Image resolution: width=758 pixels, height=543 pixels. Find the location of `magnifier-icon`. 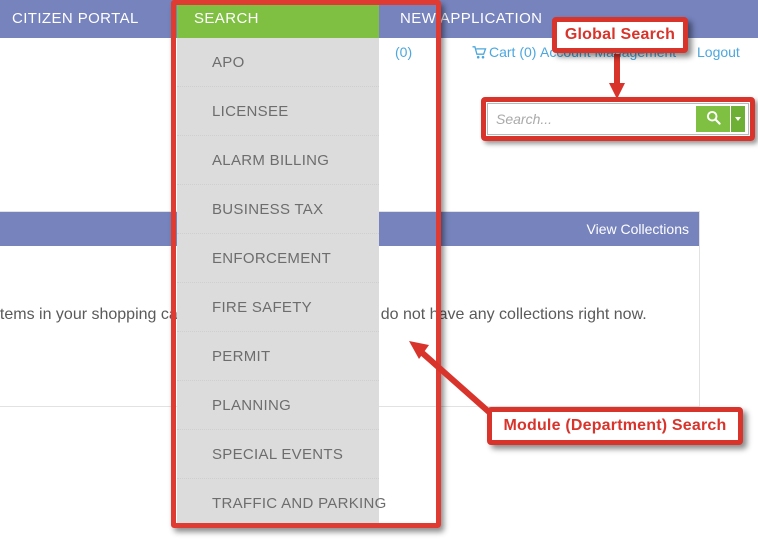

magnifier-icon is located at coordinates (713, 119).